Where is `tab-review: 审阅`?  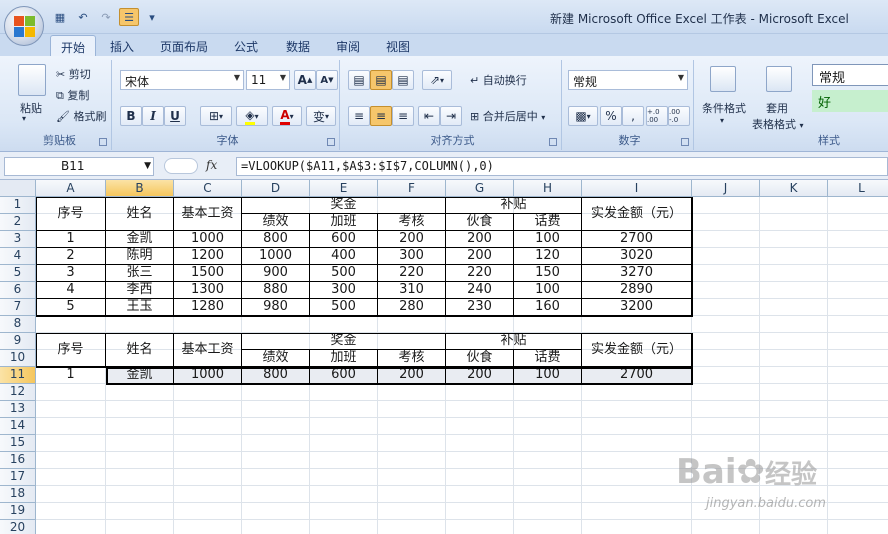
tab-review: 审阅 is located at coordinates (348, 45).